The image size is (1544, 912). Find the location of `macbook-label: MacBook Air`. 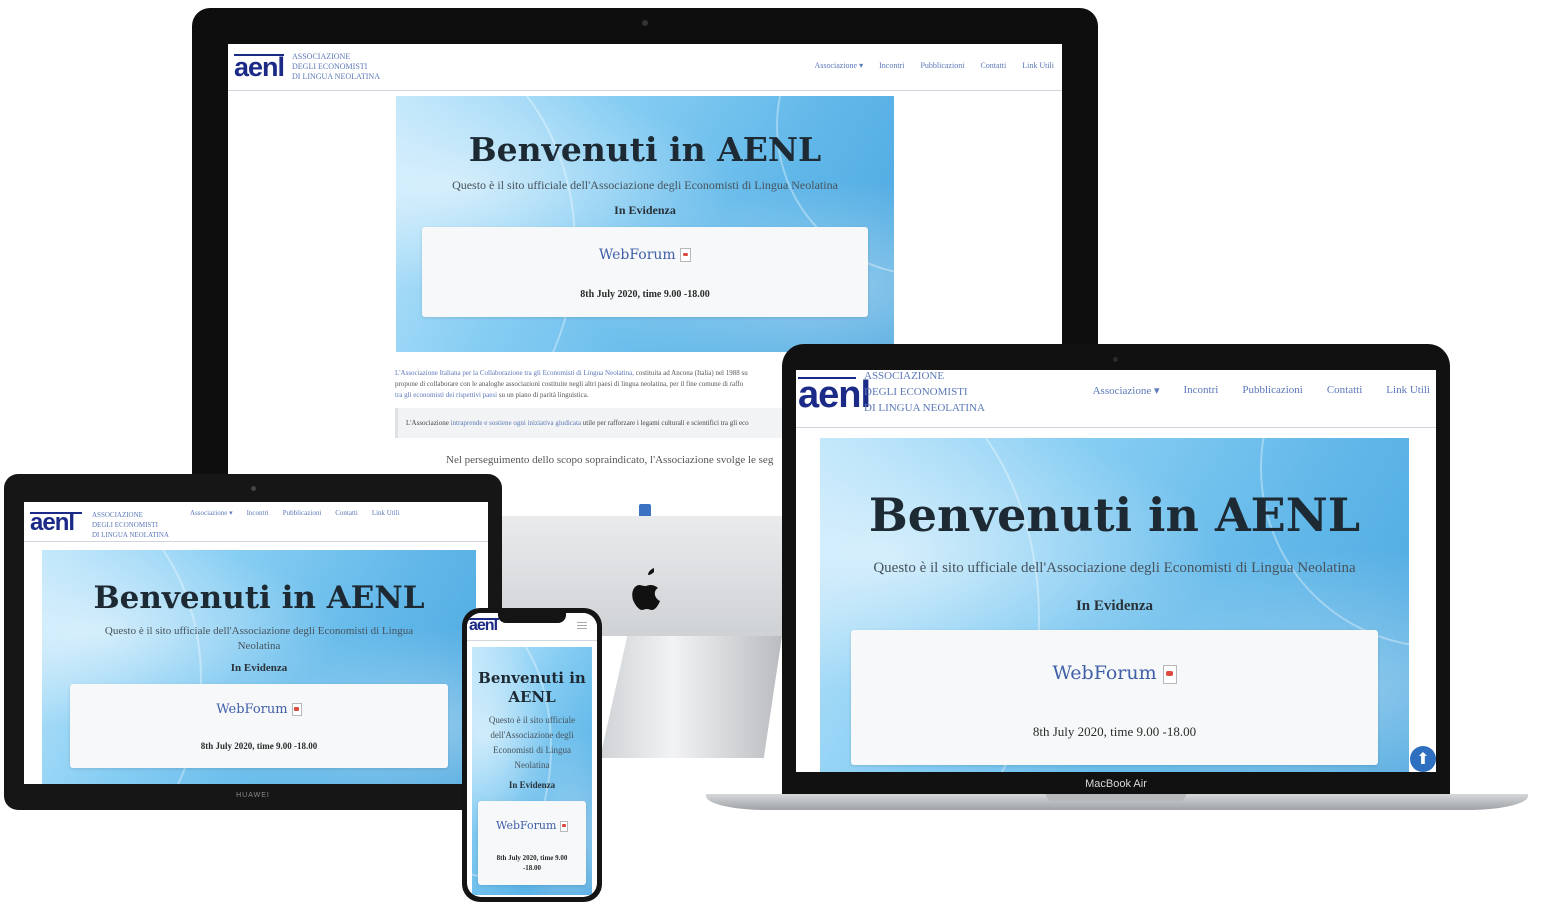

macbook-label: MacBook Air is located at coordinates (1116, 786).